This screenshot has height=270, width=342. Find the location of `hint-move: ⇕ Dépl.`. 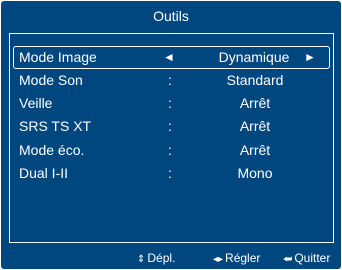

hint-move: ⇕ Dépl. is located at coordinates (156, 258).